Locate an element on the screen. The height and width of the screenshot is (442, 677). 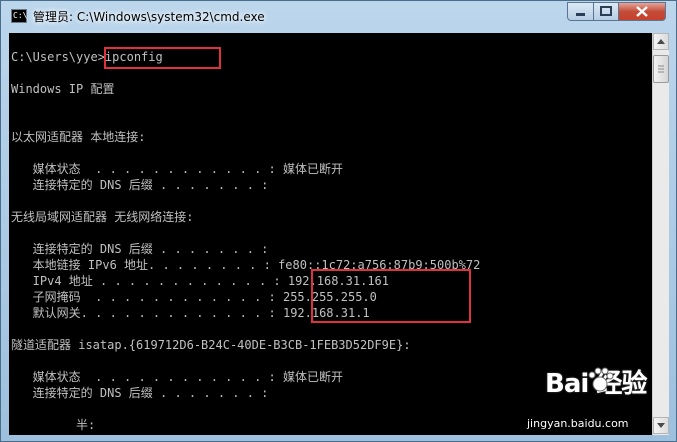
maximize-button is located at coordinates (606, 11).